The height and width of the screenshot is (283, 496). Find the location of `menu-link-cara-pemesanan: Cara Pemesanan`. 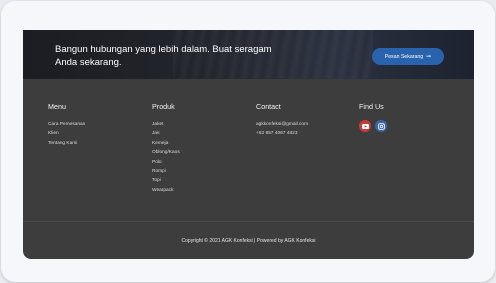

menu-link-cara-pemesanan: Cara Pemesanan is located at coordinates (66, 124).